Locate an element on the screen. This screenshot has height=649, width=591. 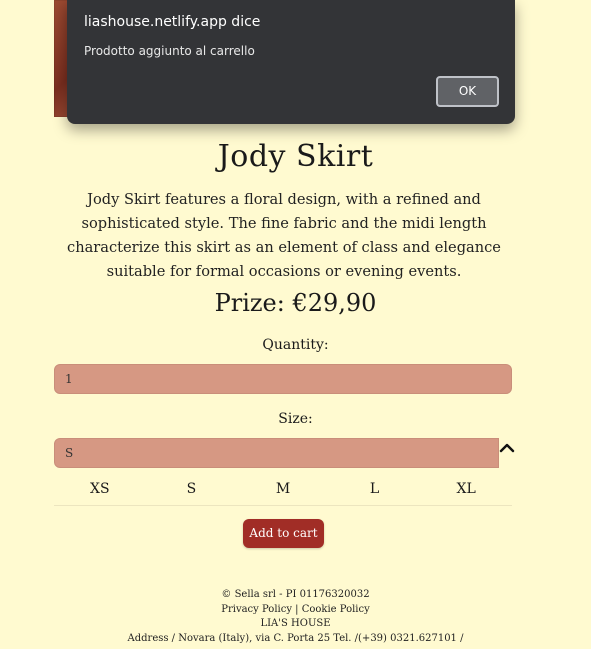
privacy-policy-link: Privacy Policy is located at coordinates (256, 609).